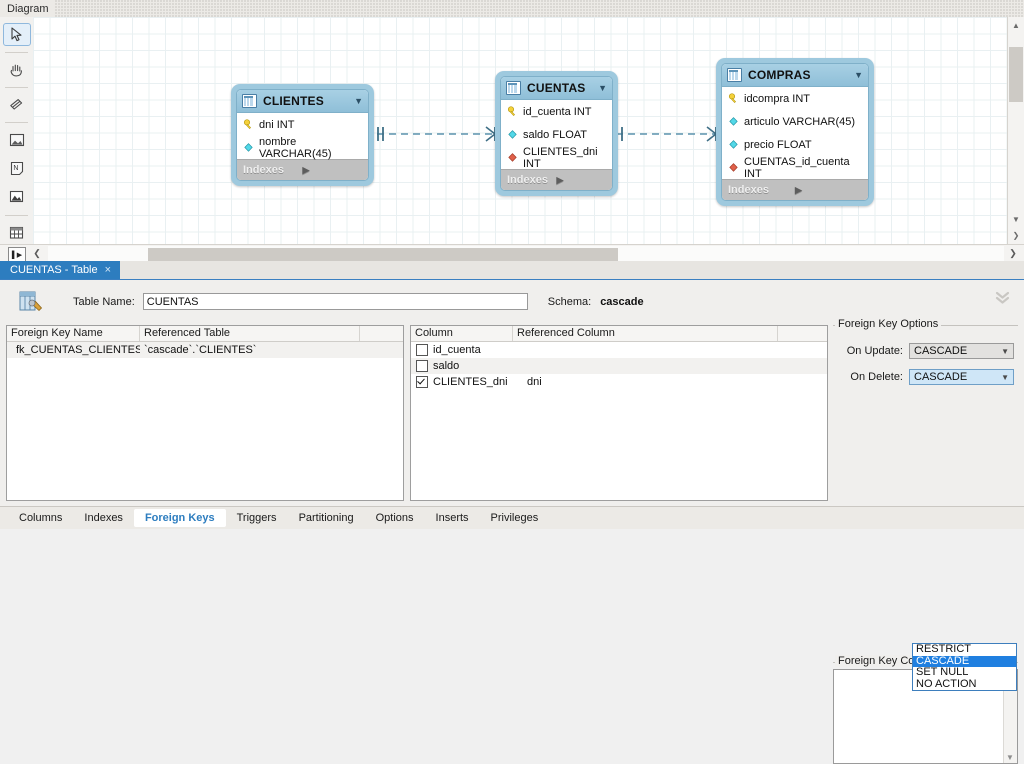 The height and width of the screenshot is (764, 1024). I want to click on horizontal-scroll-track, so click(526, 253).